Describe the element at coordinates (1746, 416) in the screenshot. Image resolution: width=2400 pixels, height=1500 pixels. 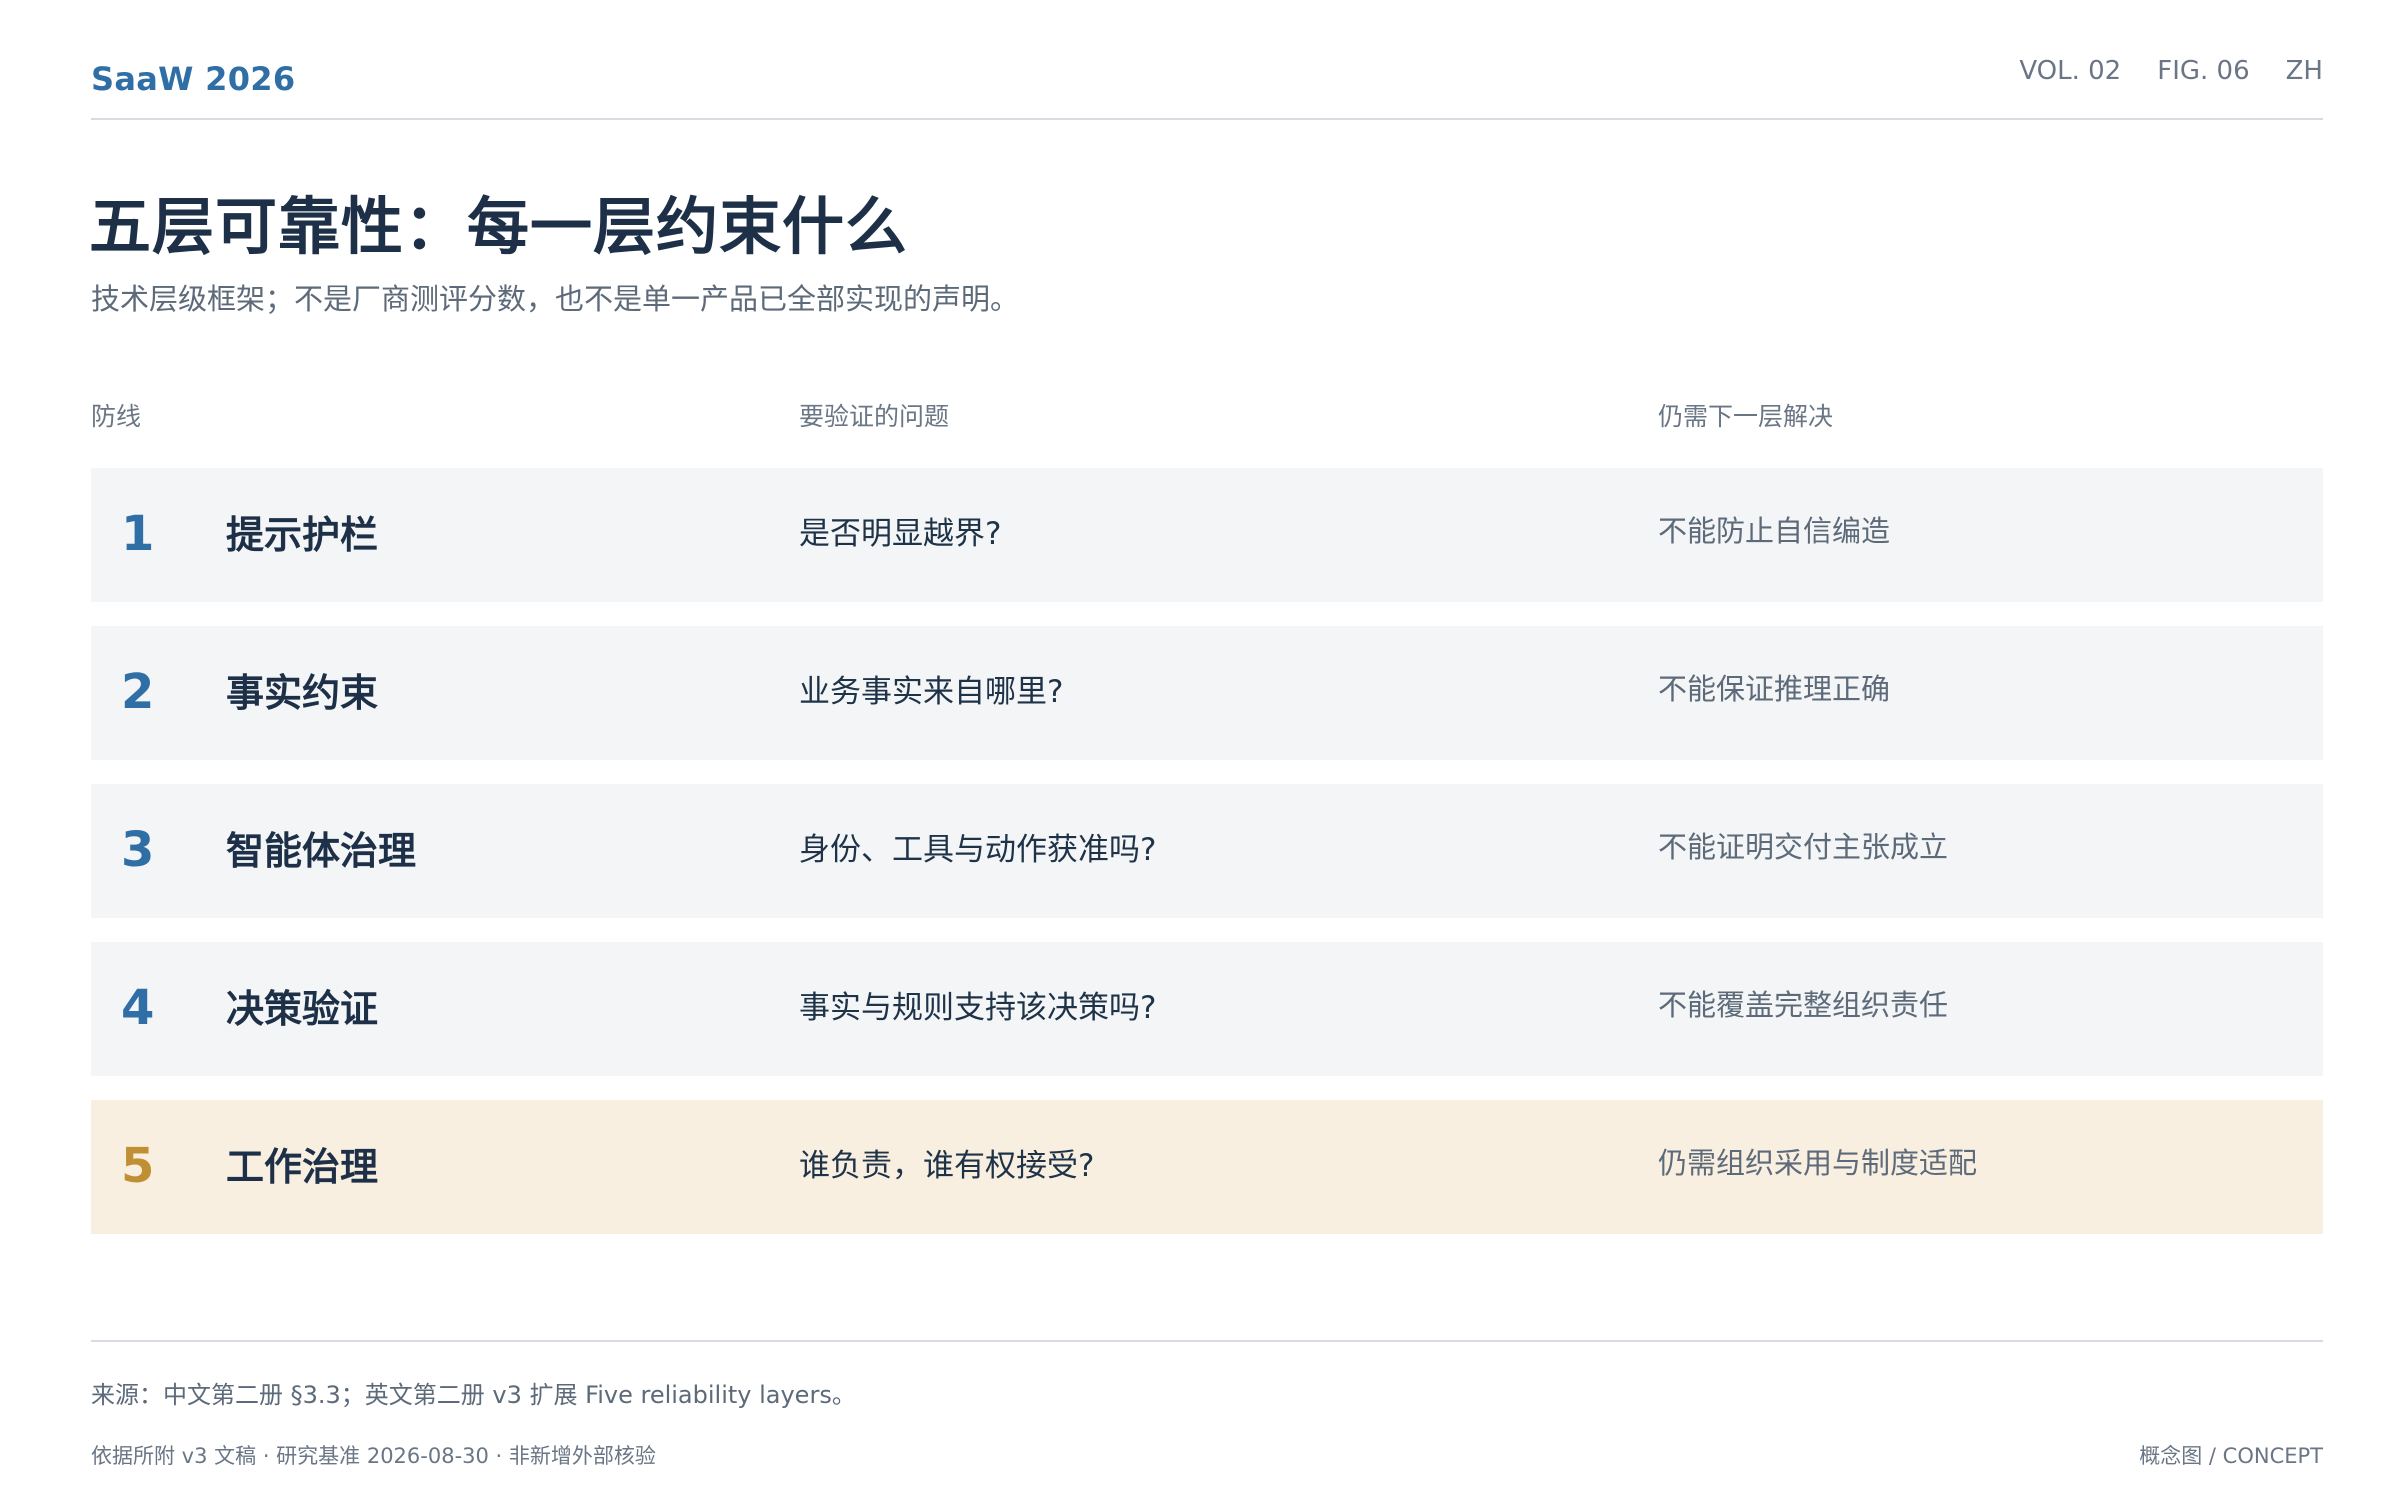
I see `column-header-remaining: 仍需下一层解决` at that location.